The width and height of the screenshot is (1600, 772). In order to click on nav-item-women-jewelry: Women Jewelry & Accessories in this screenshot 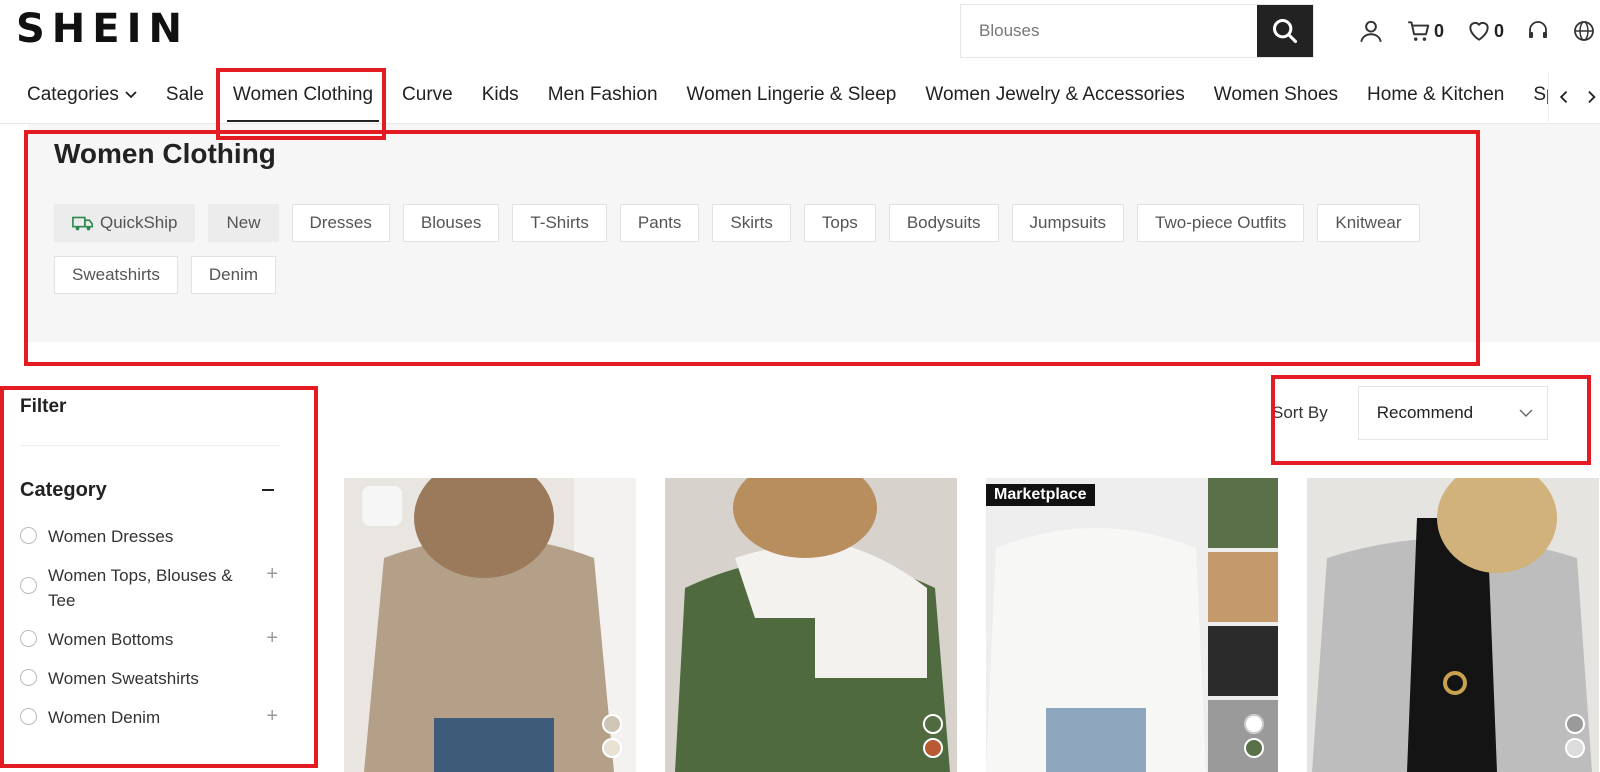, I will do `click(1054, 102)`.